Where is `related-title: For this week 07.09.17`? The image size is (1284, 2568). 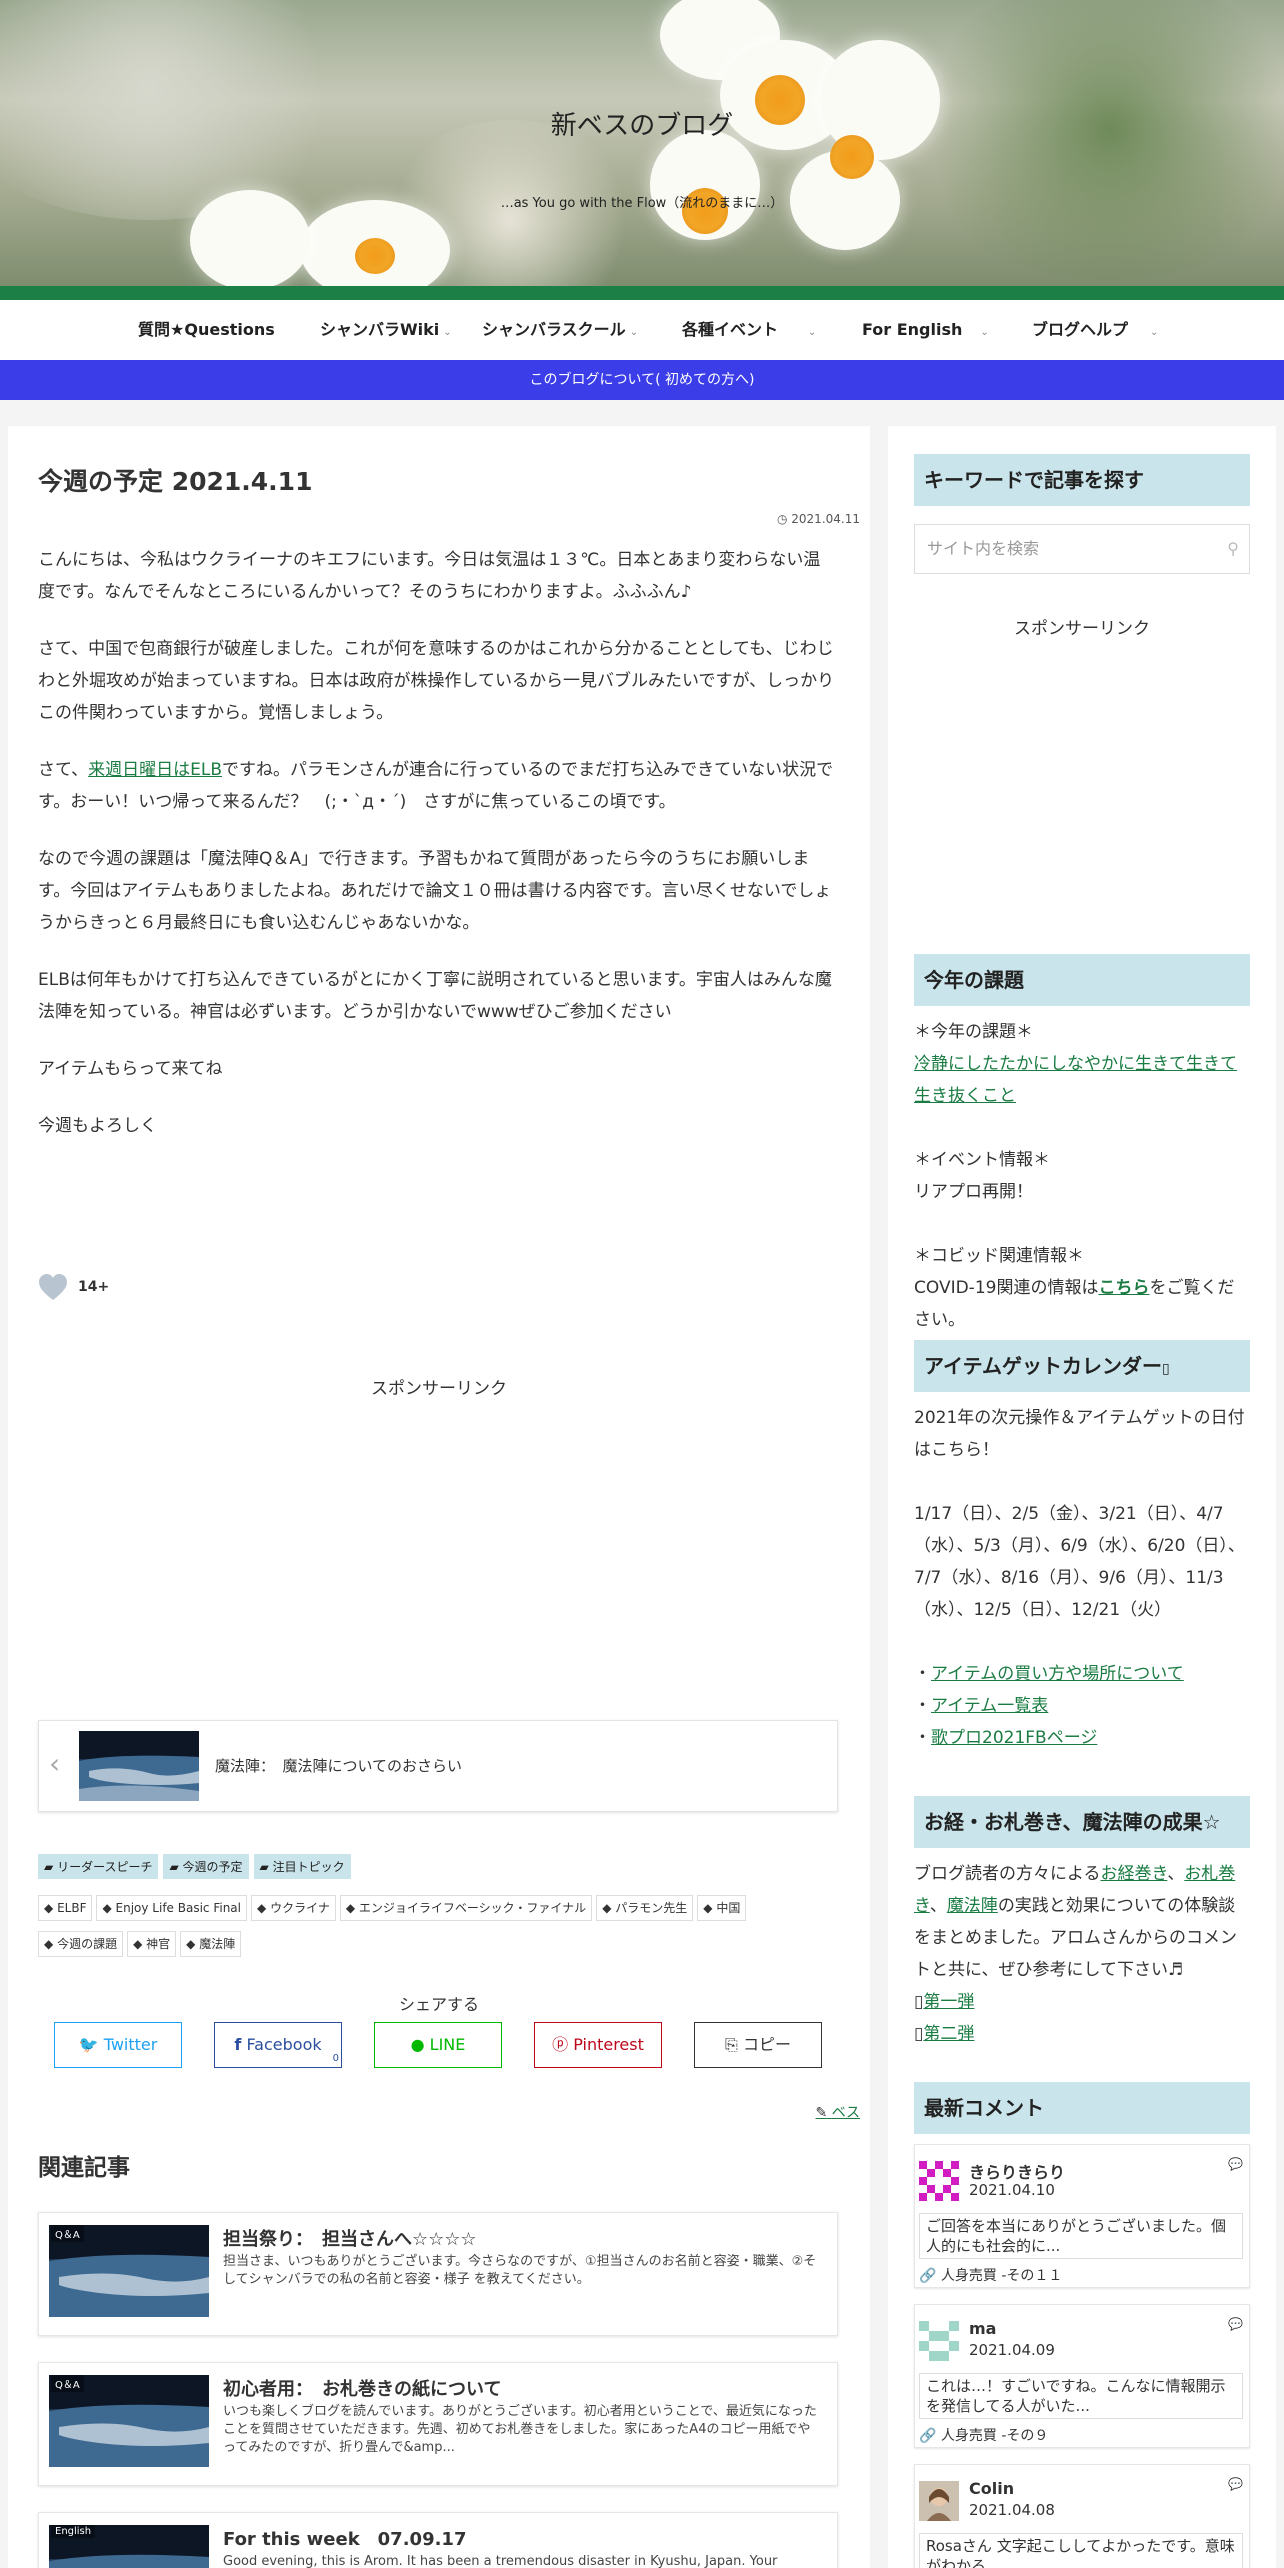
related-title: For this week 07.09.17 is located at coordinates (345, 2539).